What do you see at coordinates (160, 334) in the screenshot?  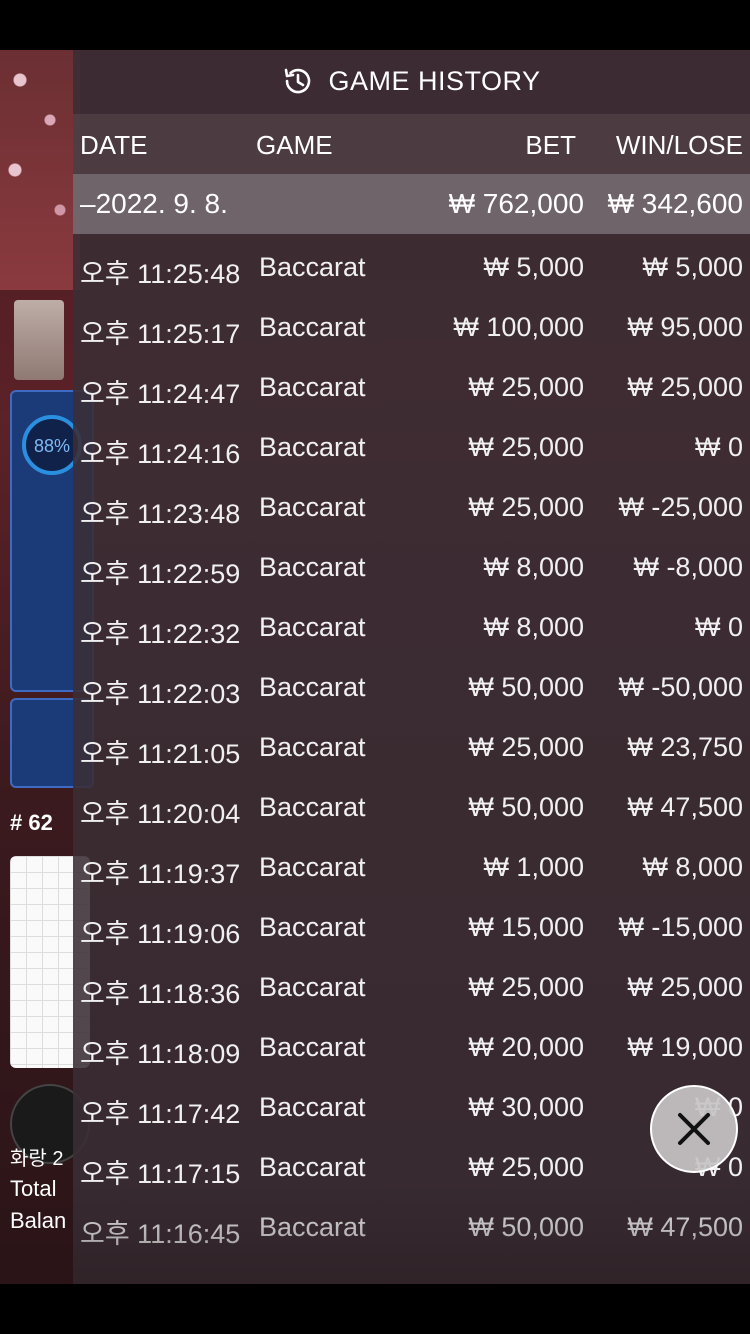 I see `row-time: 오후 11:25:17` at bounding box center [160, 334].